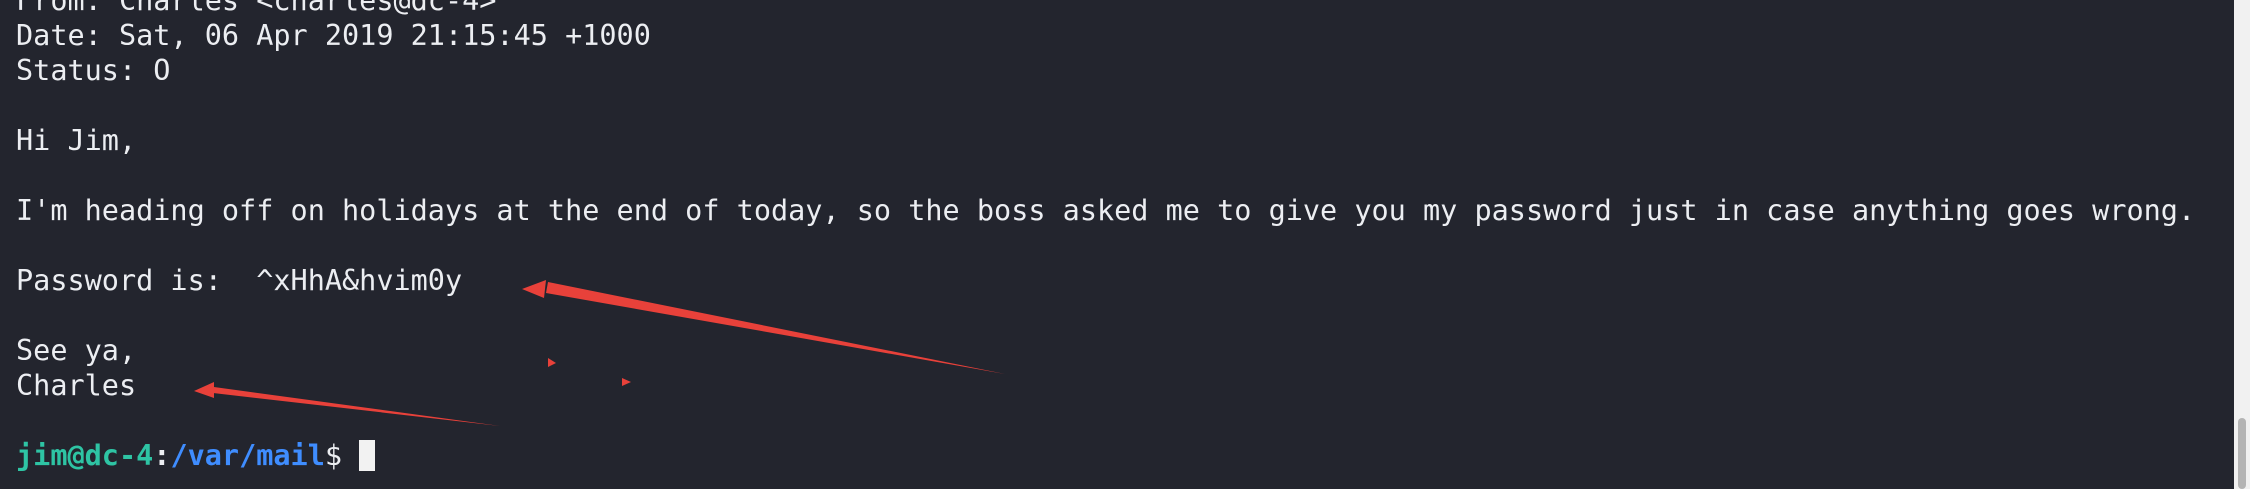 The image size is (2250, 489). I want to click on mail-status-line: Status: O, so click(93, 70).